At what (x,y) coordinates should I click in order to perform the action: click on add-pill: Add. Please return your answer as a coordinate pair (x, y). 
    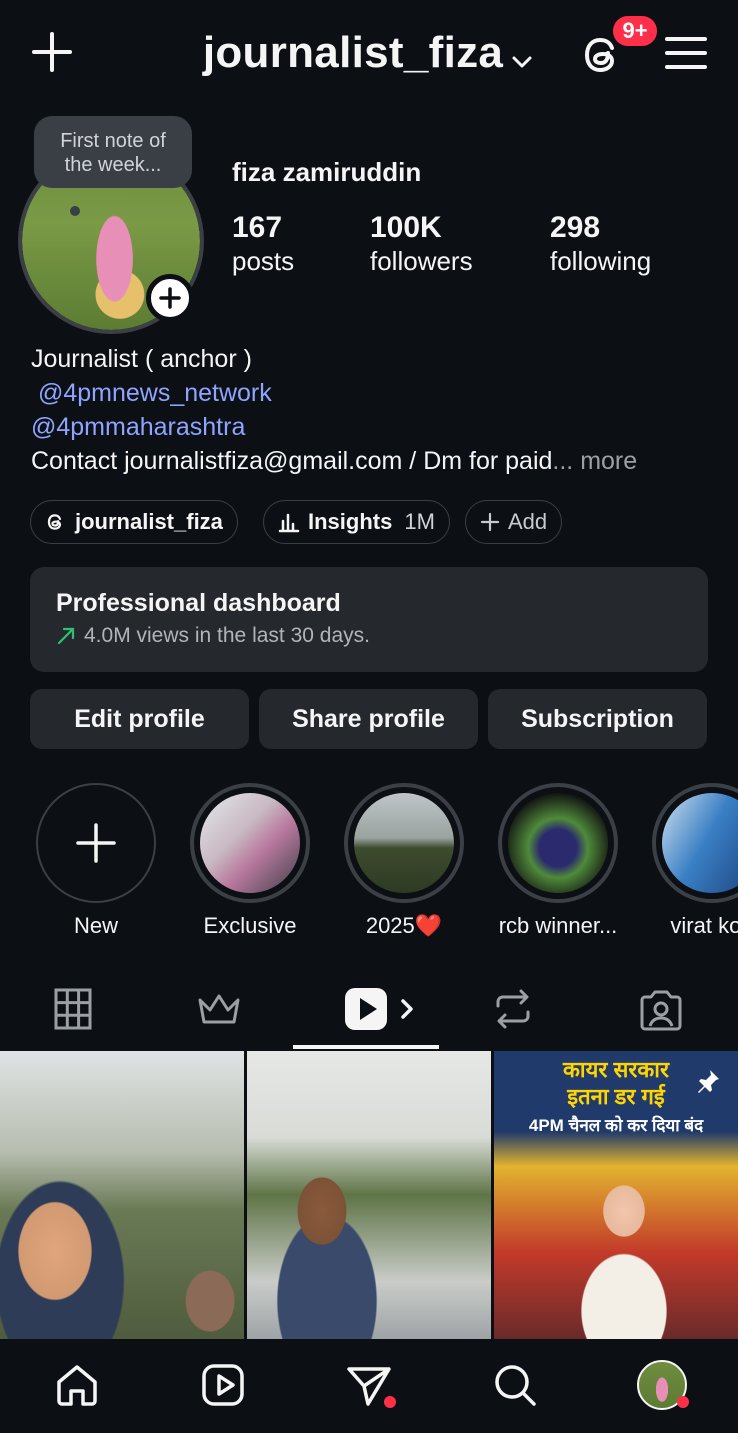
    Looking at the image, I should click on (514, 522).